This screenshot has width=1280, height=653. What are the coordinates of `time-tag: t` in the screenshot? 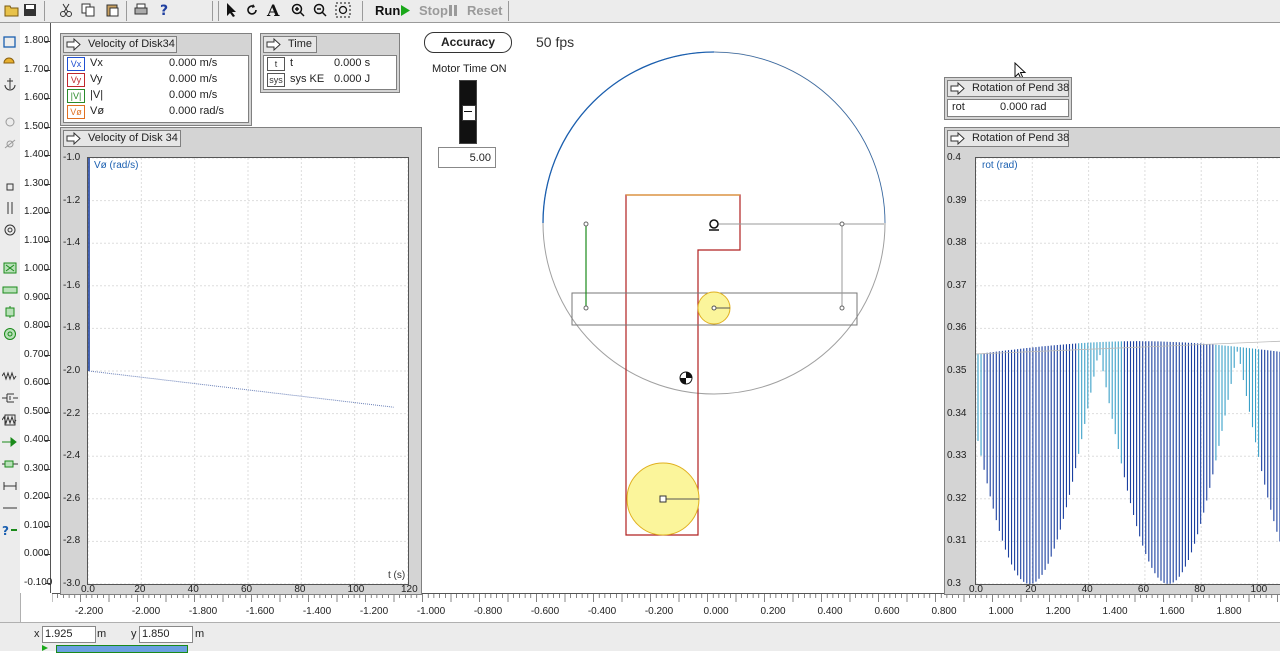 It's located at (276, 64).